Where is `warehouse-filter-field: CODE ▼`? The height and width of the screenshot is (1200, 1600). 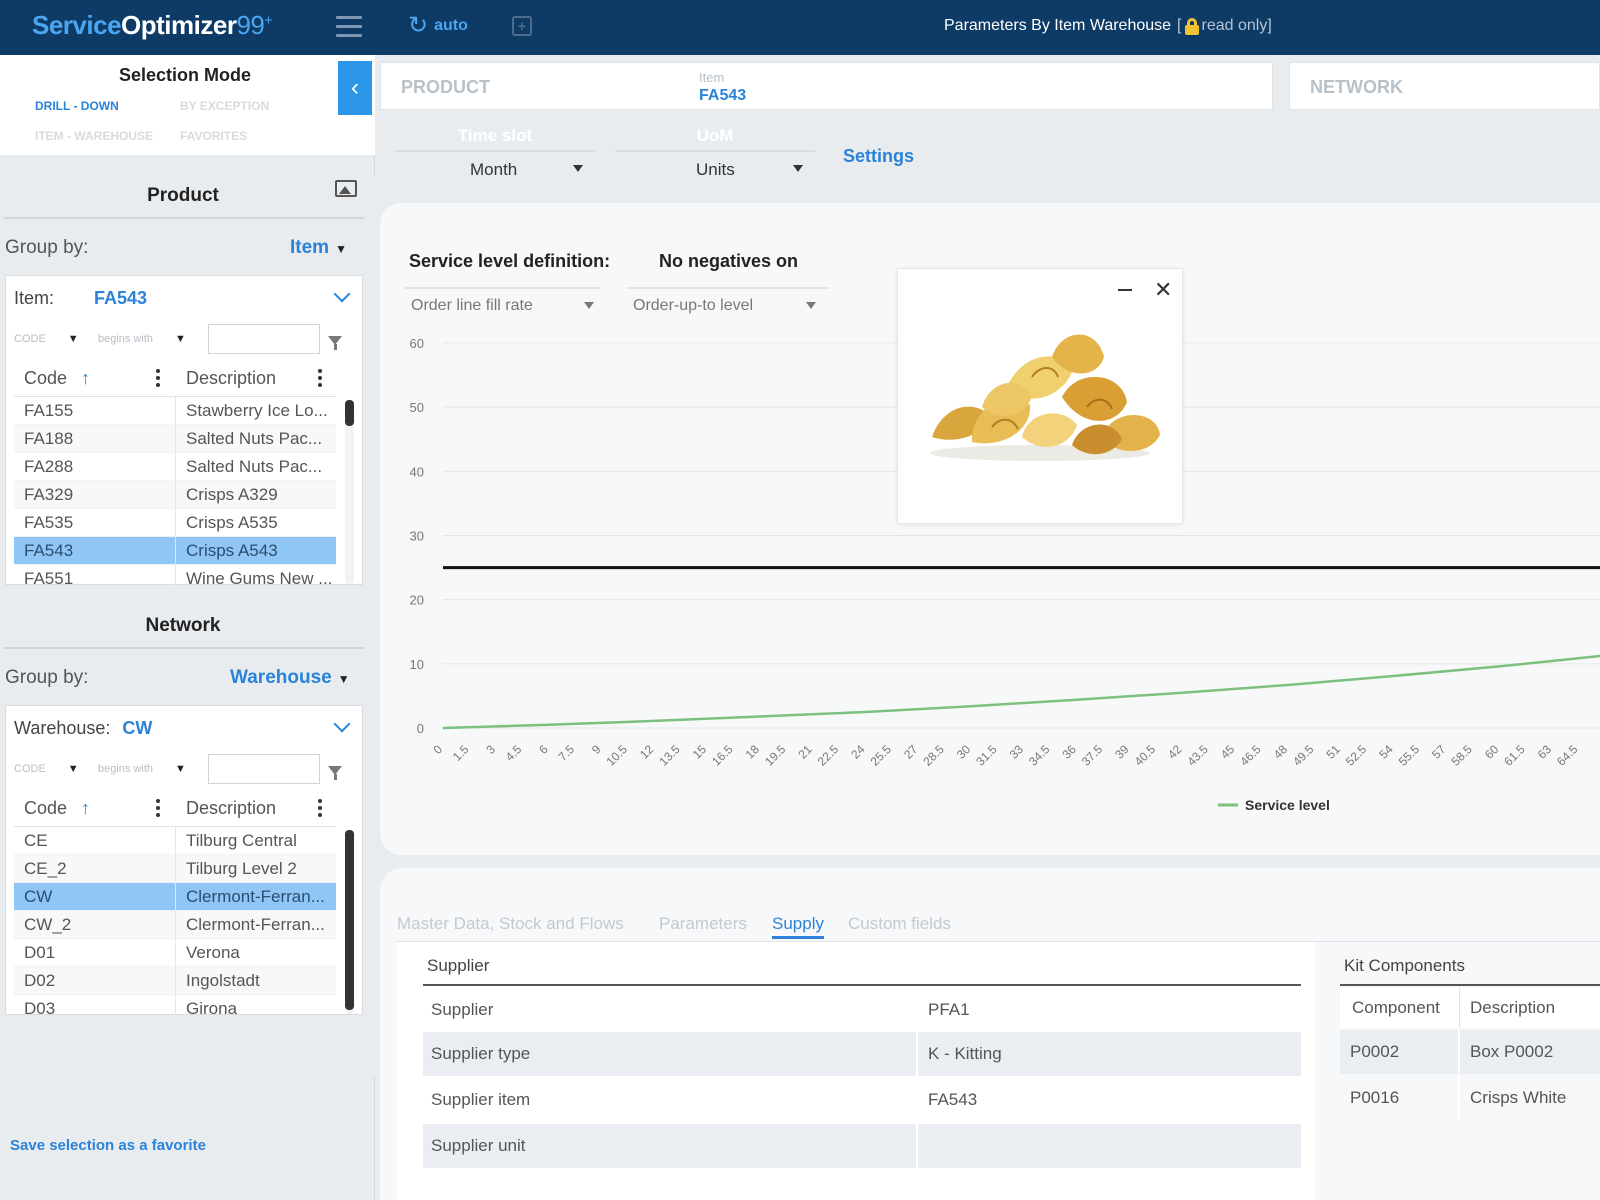
warehouse-filter-field: CODE ▼ is located at coordinates (46, 769).